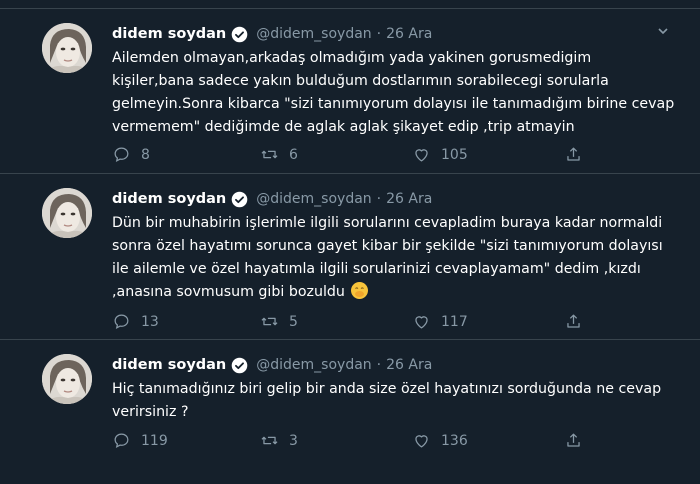 Image resolution: width=700 pixels, height=484 pixels. Describe the element at coordinates (293, 154) in the screenshot. I see `retweet-count: 6` at that location.